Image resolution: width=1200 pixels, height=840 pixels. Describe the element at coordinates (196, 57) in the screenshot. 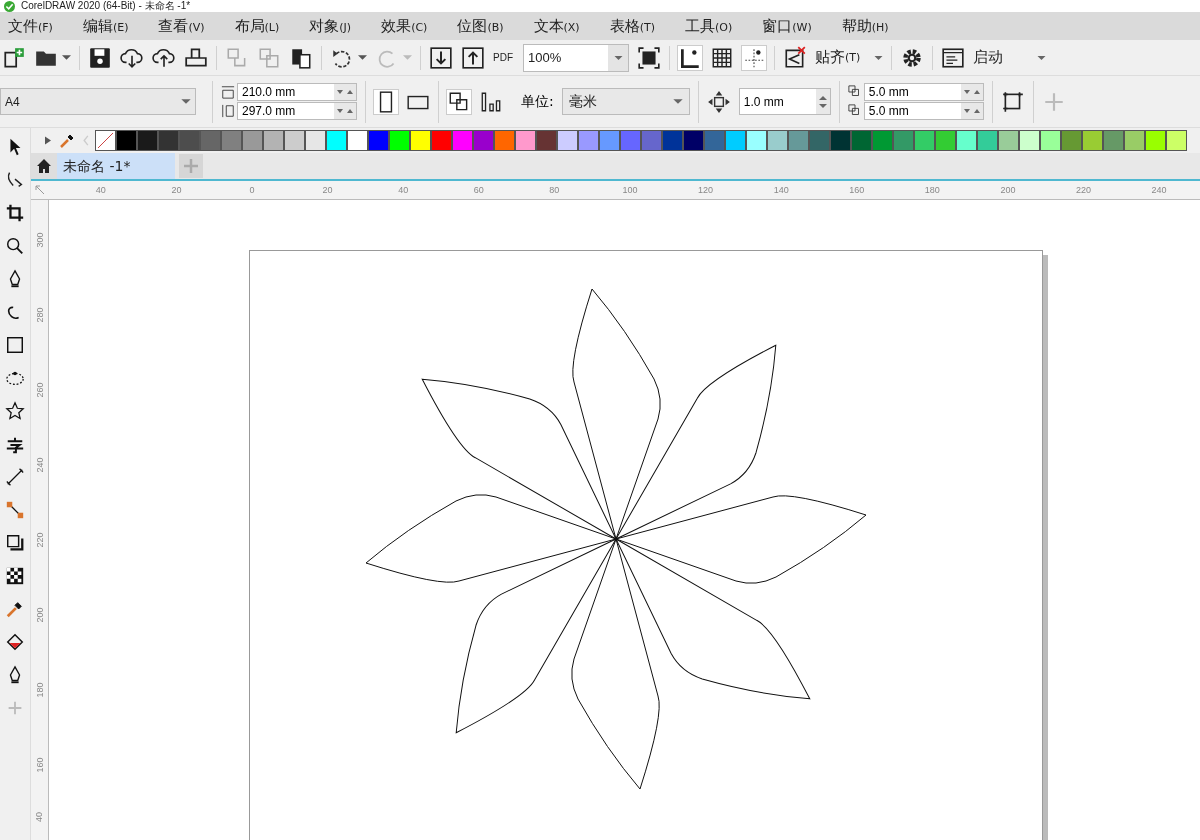

I see `print-icon` at that location.